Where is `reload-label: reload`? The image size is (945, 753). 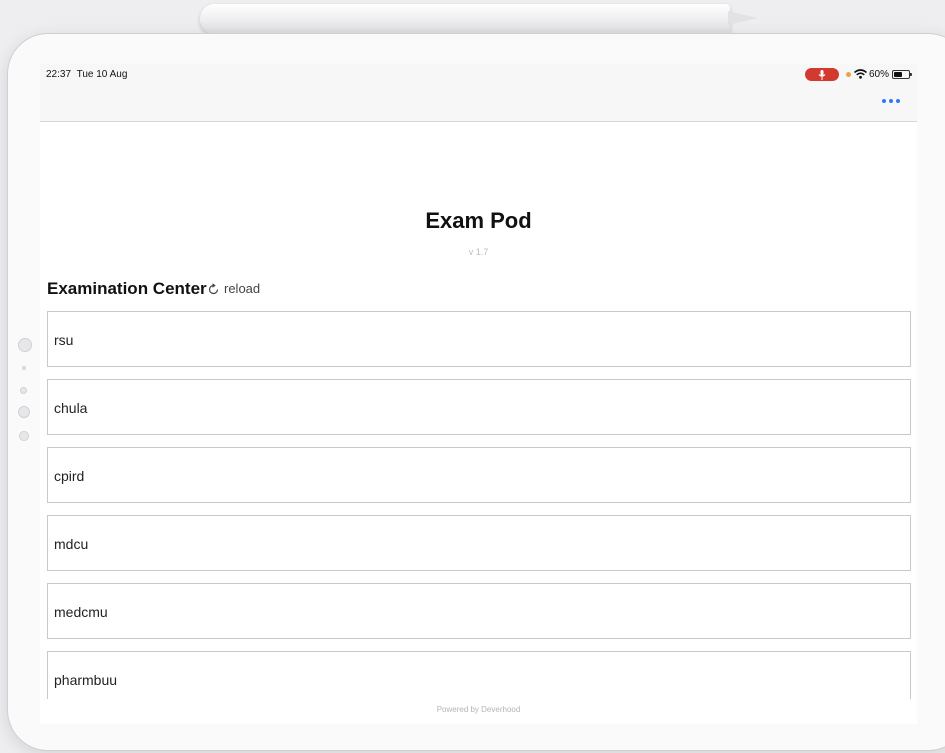
reload-label: reload is located at coordinates (242, 288).